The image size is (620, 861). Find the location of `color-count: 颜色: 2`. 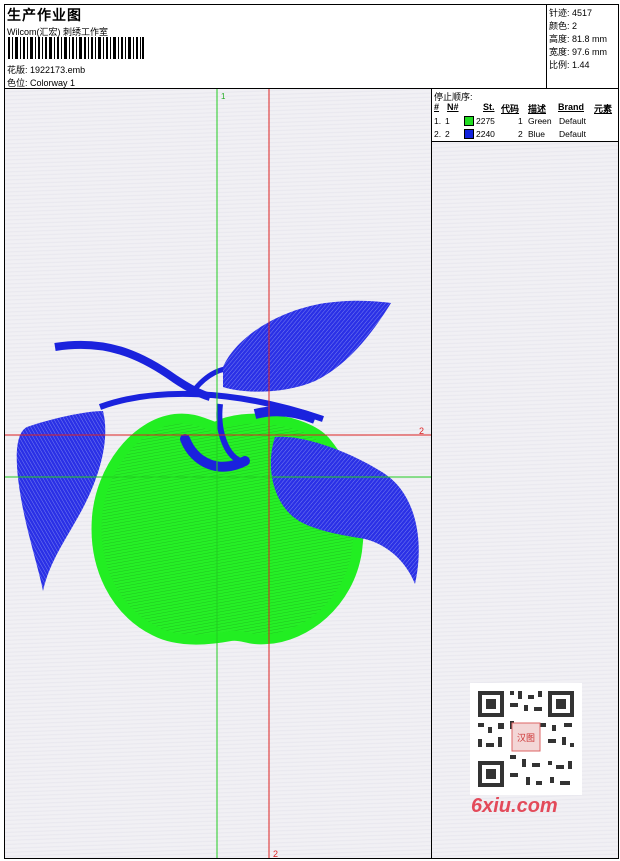

color-count: 颜色: 2 is located at coordinates (563, 26).